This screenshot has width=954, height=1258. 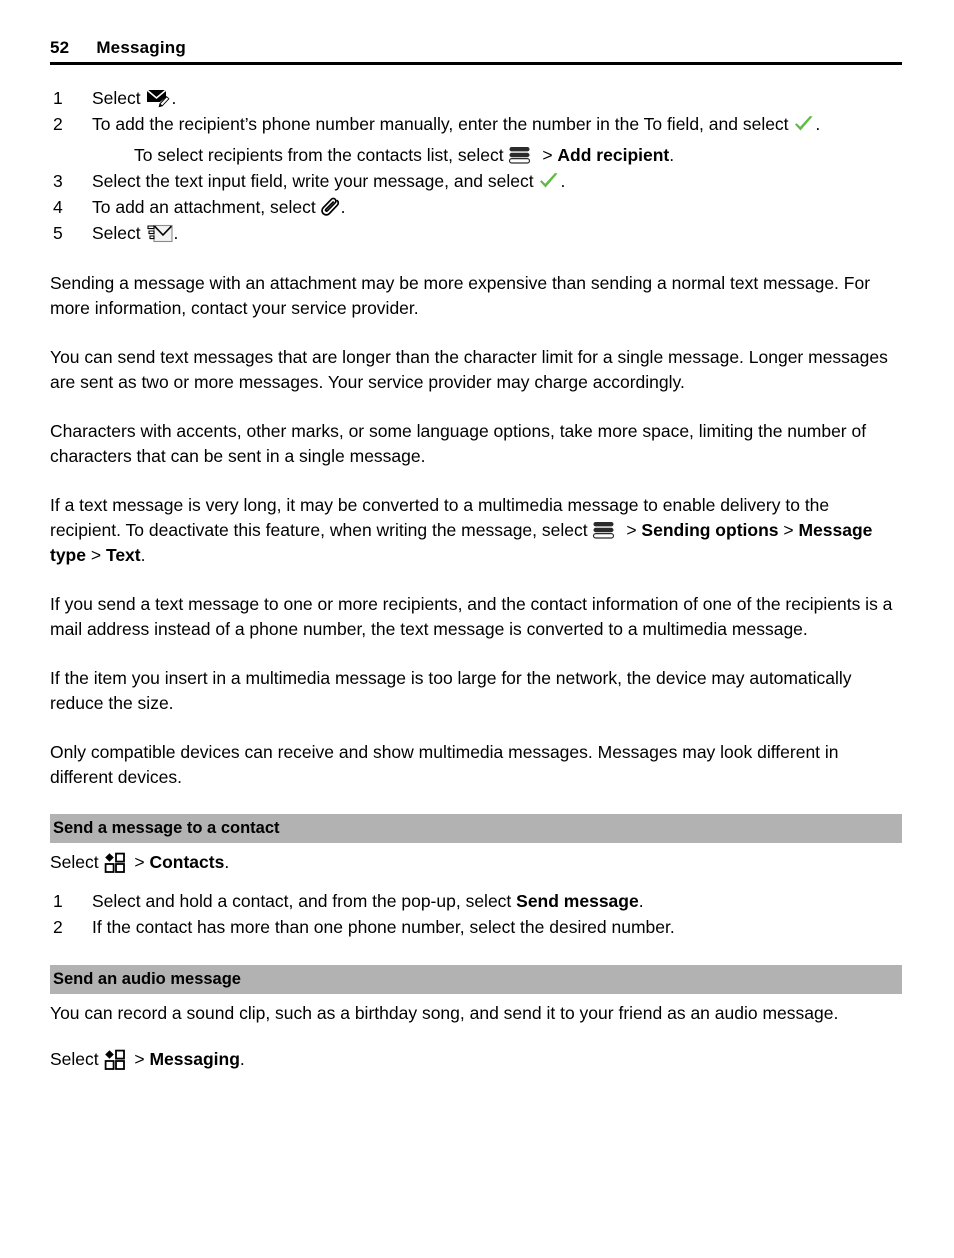 What do you see at coordinates (58, 207) in the screenshot?
I see `step-number: 4` at bounding box center [58, 207].